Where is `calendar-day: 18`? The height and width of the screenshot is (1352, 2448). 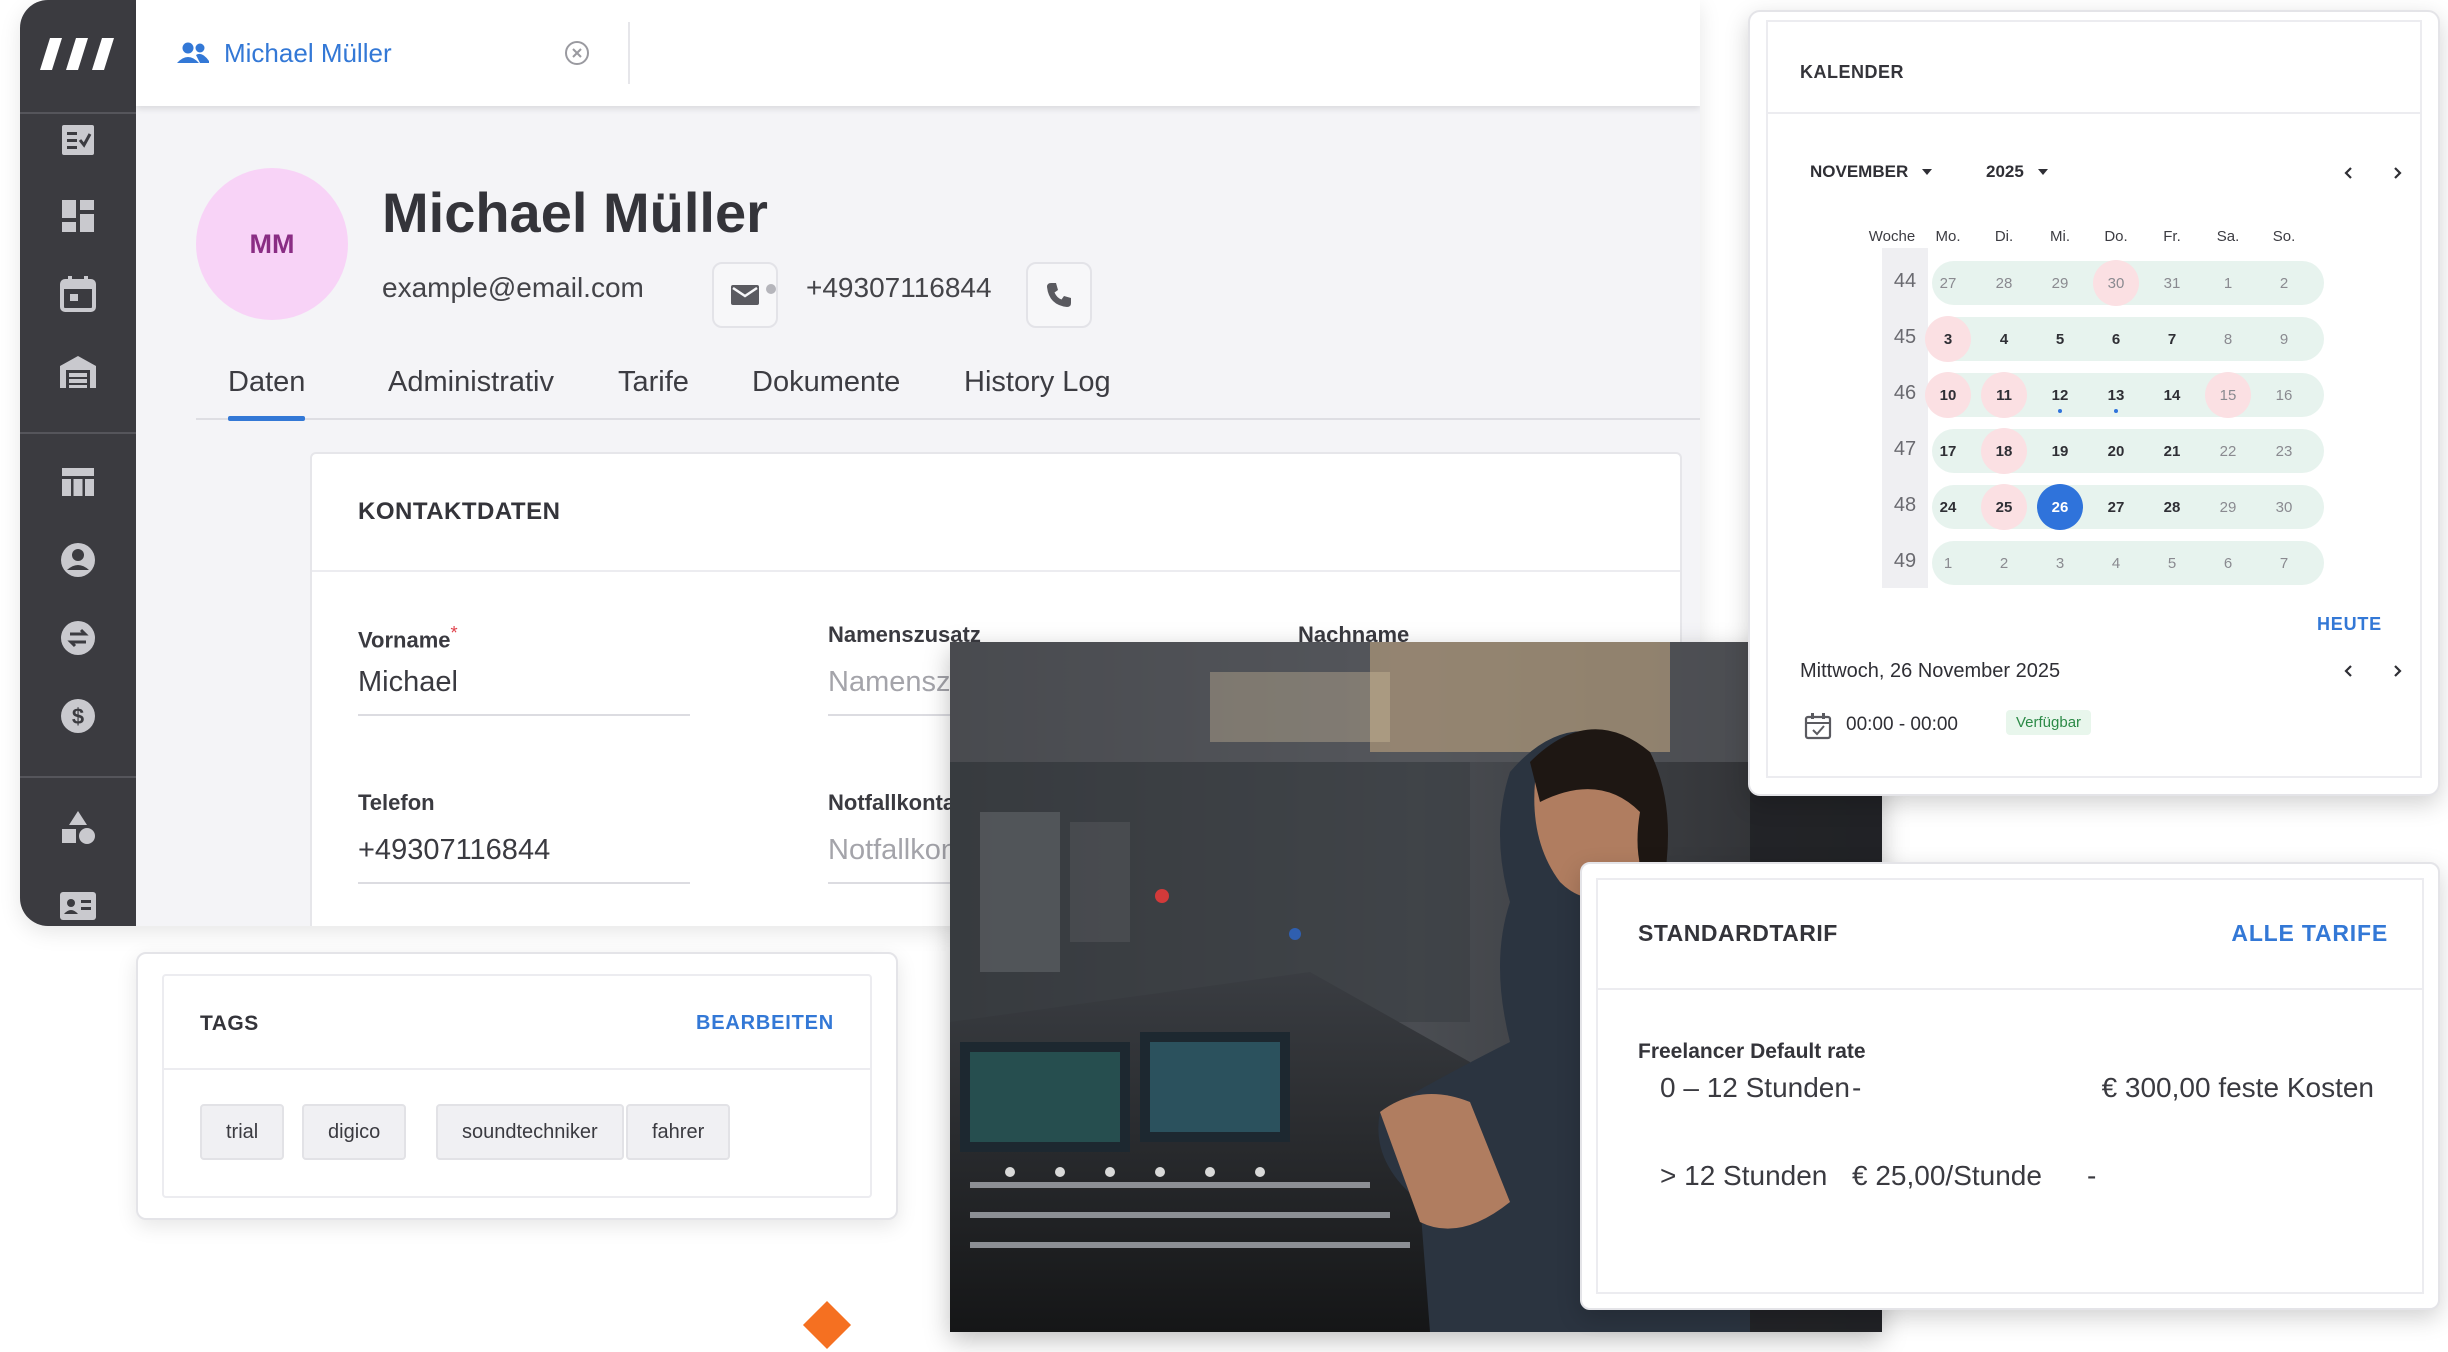
calendar-day: 18 is located at coordinates (2004, 451).